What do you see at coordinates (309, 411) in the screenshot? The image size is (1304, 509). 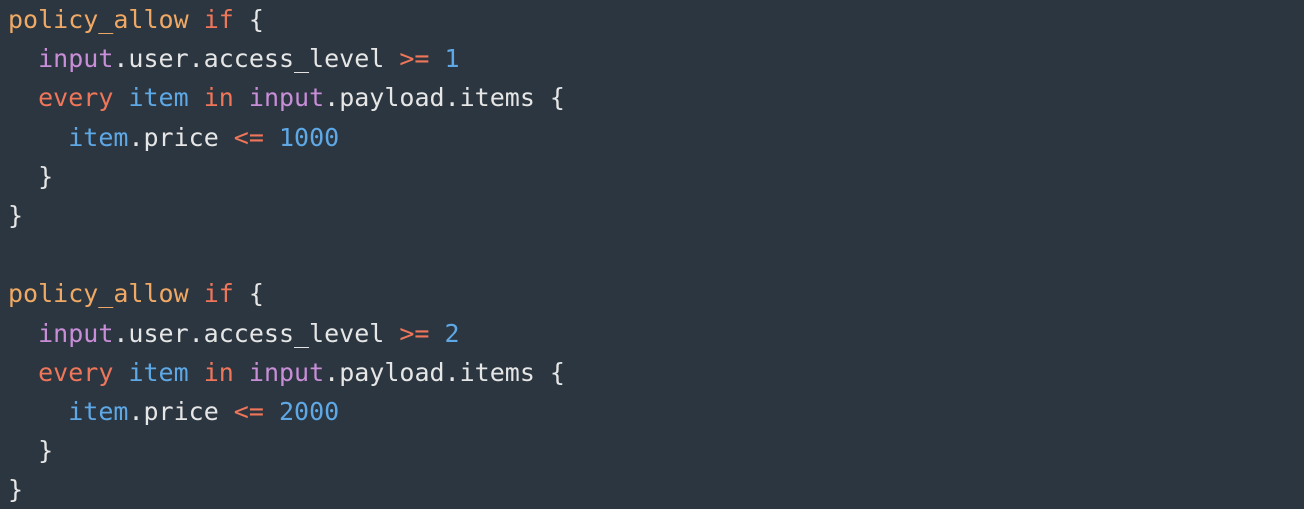 I see `number-literal-token: 2000` at bounding box center [309, 411].